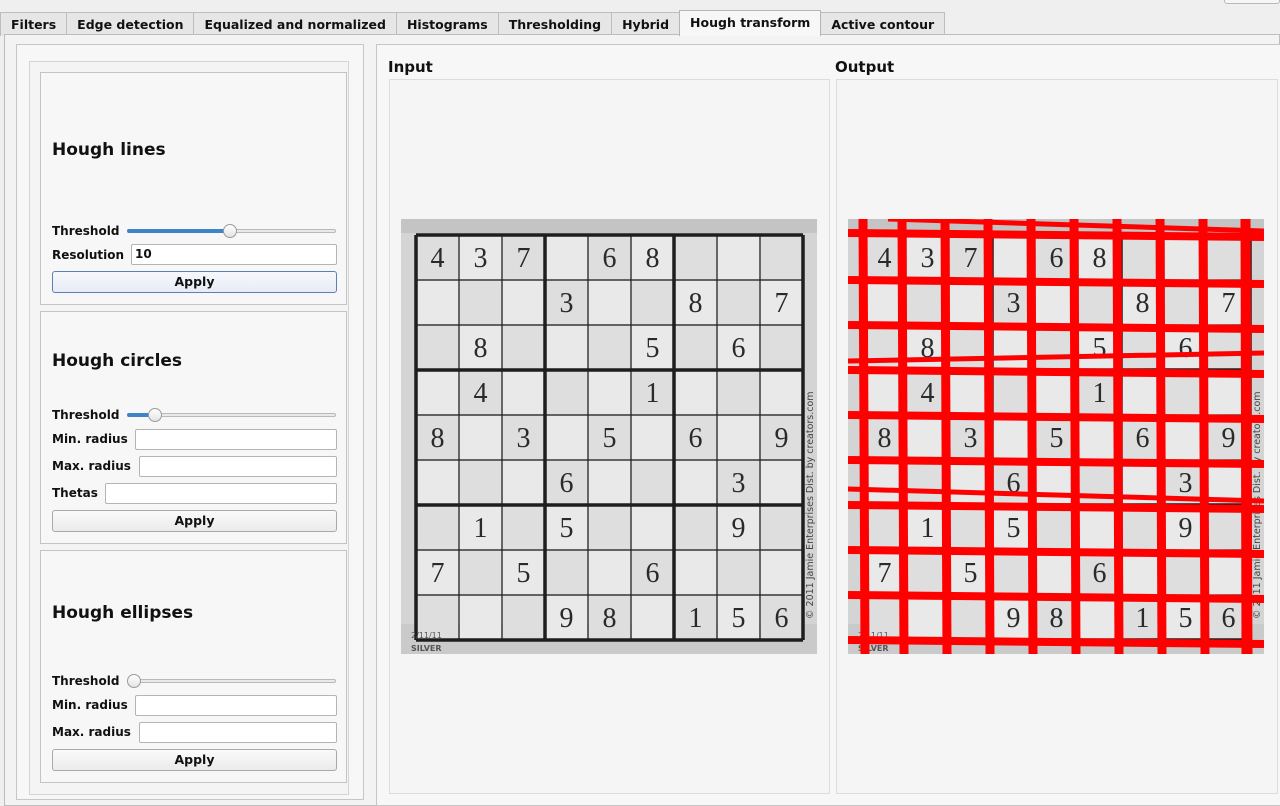 The width and height of the screenshot is (1280, 806). What do you see at coordinates (34, 24) in the screenshot?
I see `tab-filters: Filters` at bounding box center [34, 24].